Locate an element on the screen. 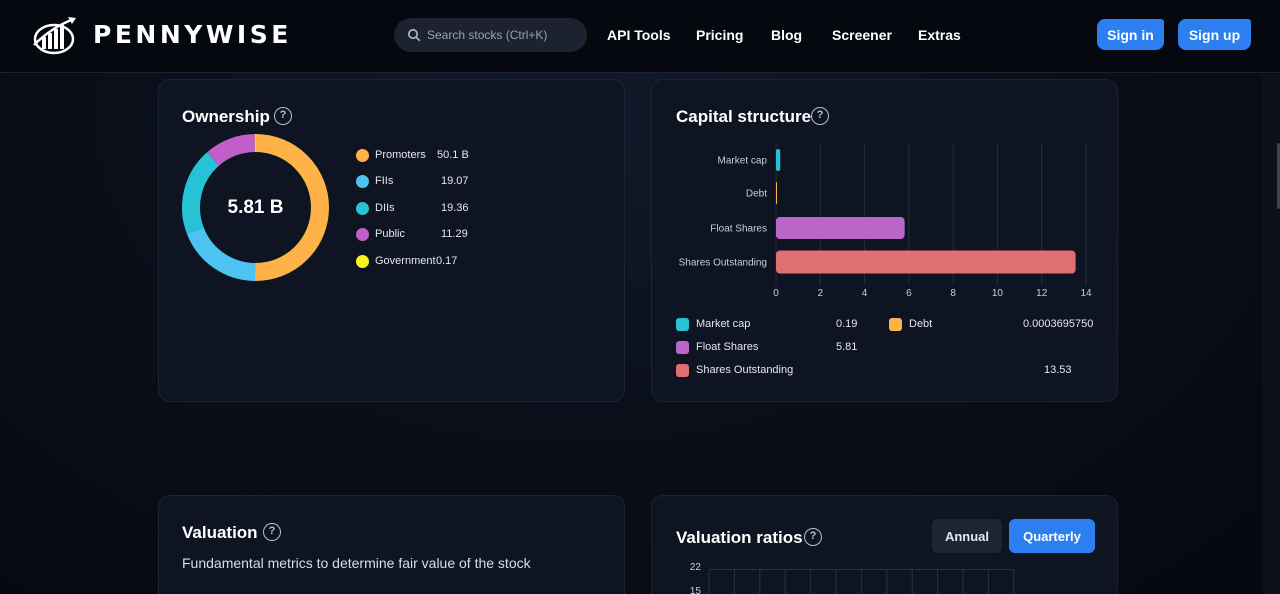  capital-legend-item-shares-outstanding: Shares Outstanding 13.53 is located at coordinates (886, 371).